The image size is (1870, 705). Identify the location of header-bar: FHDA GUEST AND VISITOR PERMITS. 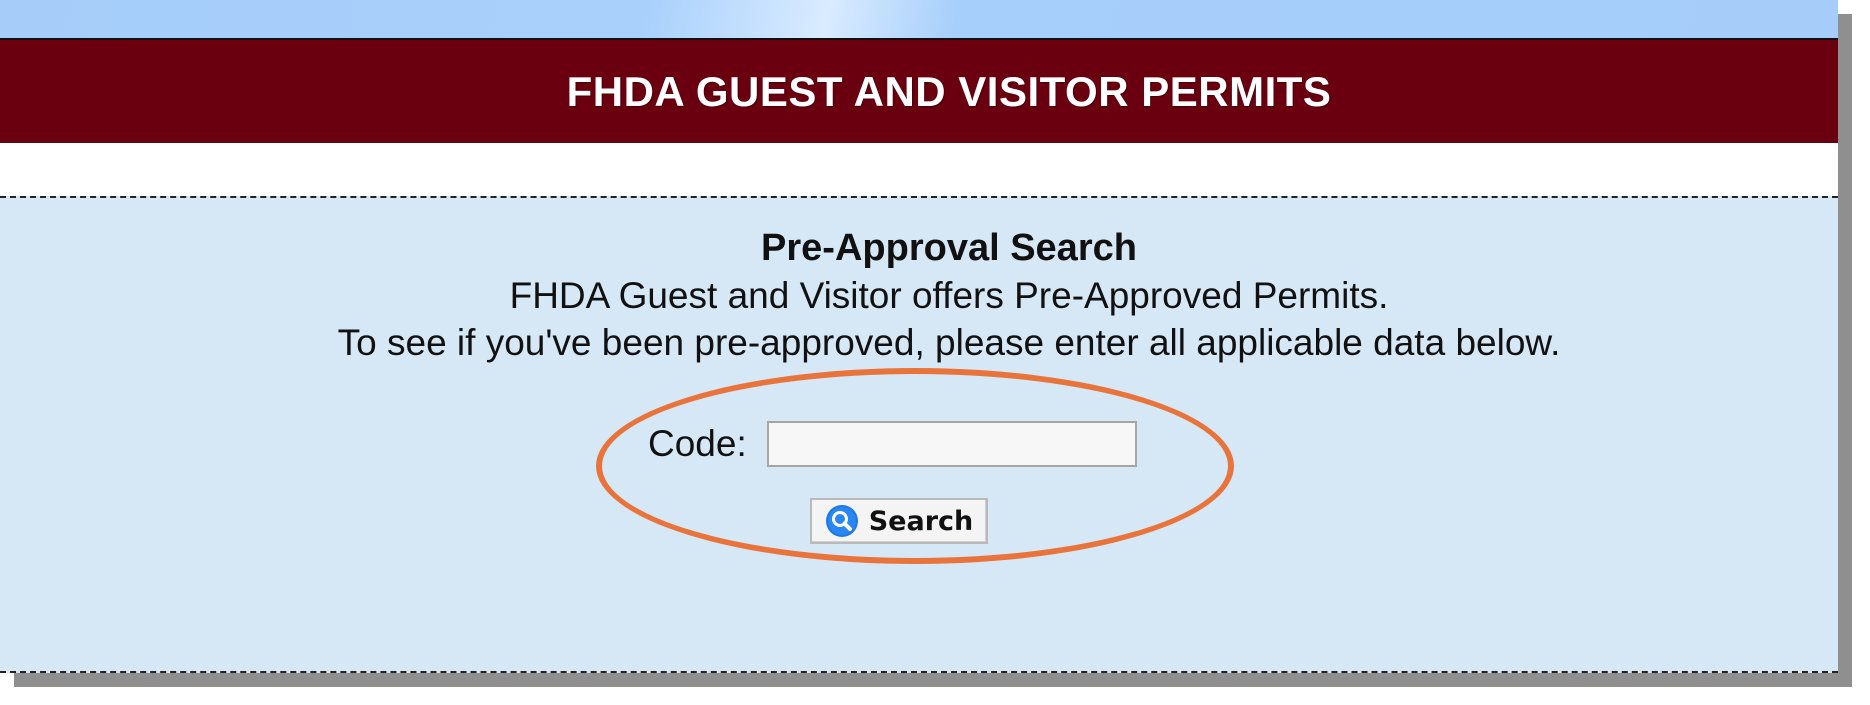
(919, 91).